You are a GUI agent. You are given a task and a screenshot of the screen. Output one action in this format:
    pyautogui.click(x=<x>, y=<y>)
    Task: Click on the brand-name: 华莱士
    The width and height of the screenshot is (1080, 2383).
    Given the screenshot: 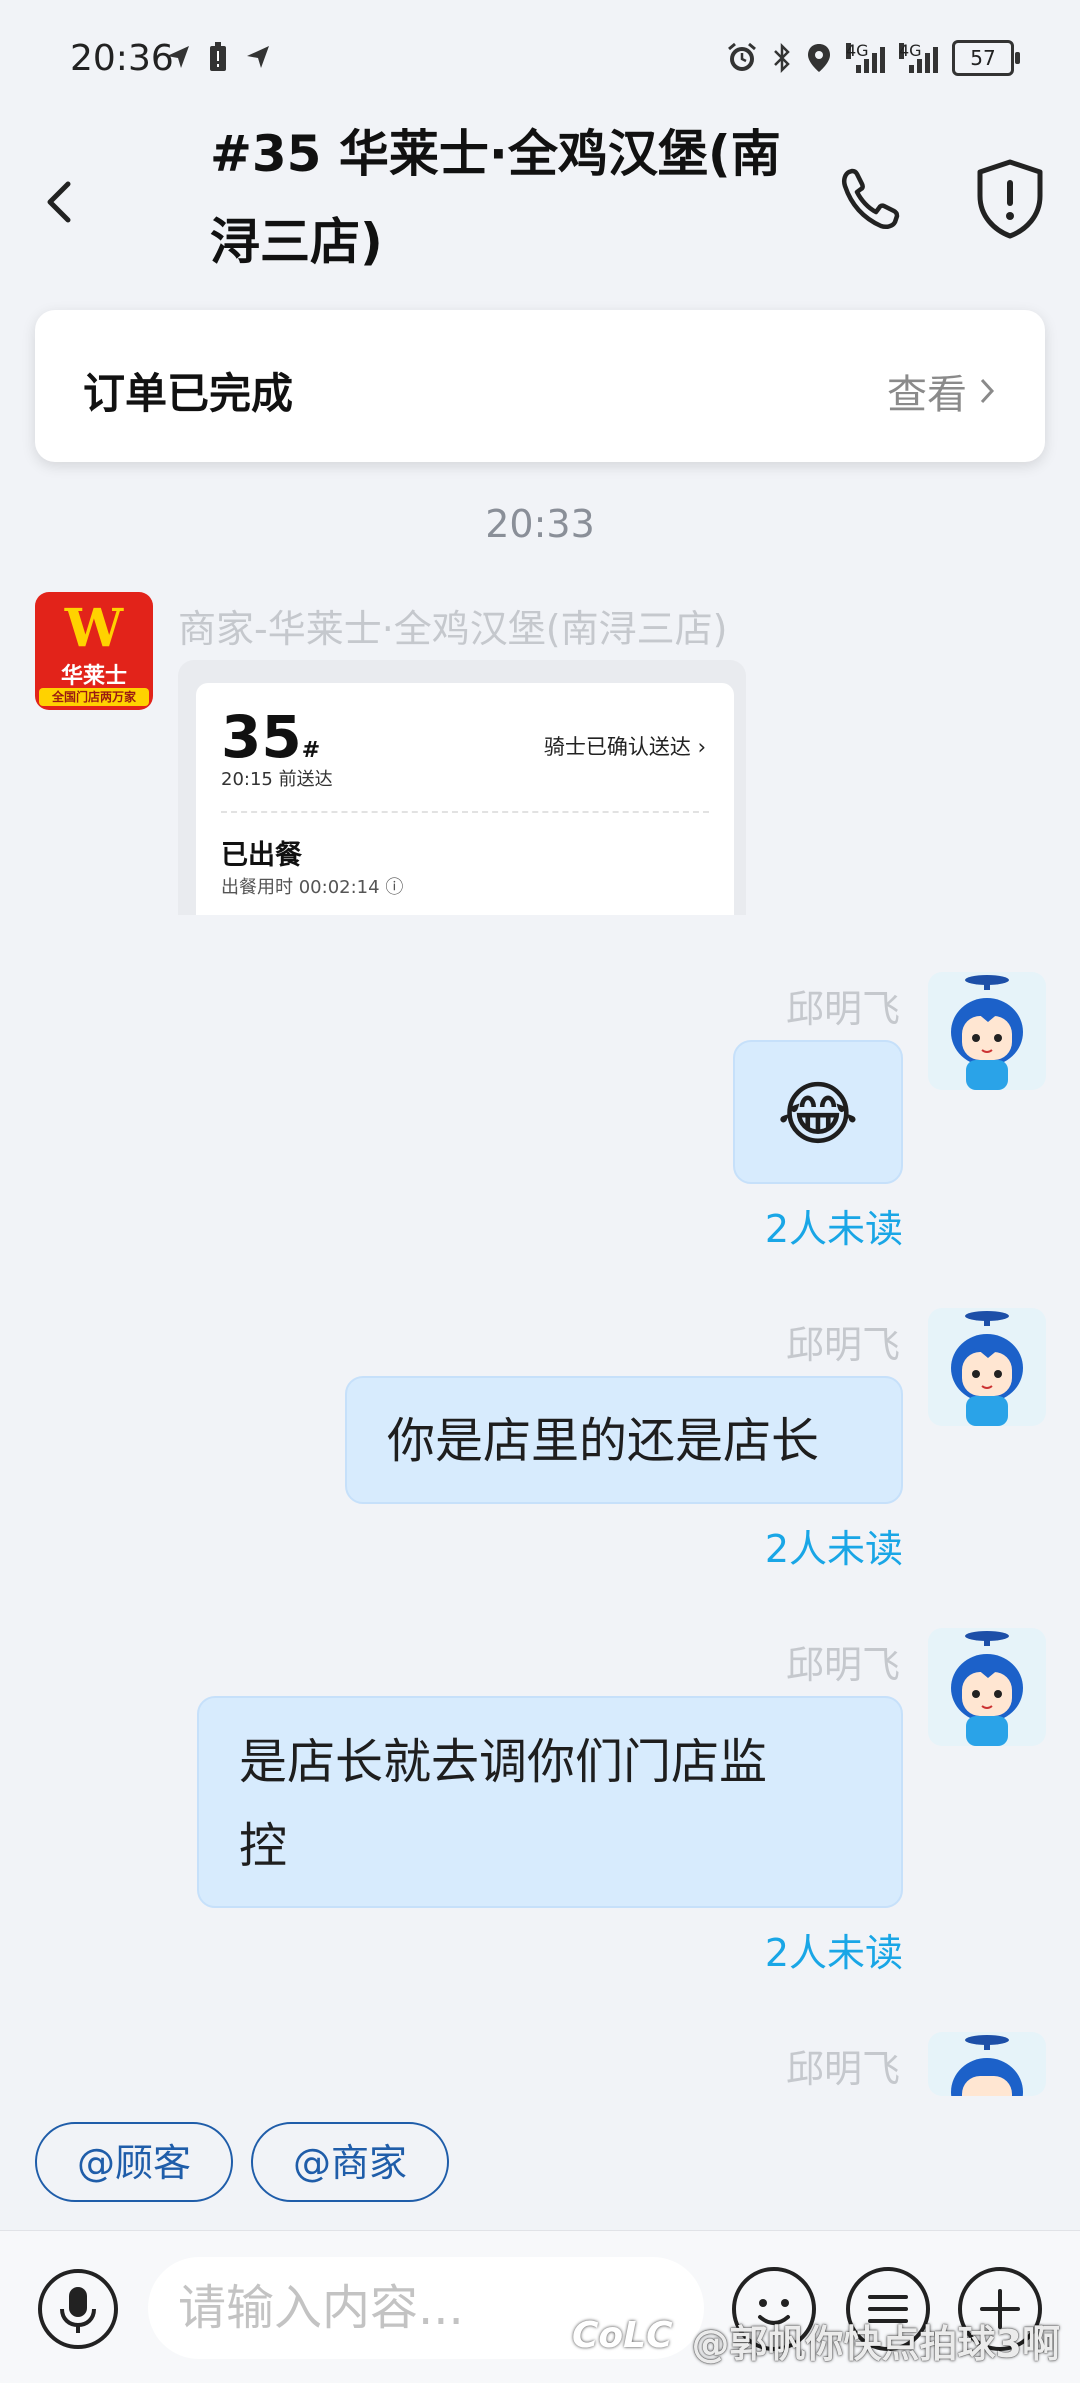 What is the action you would take?
    pyautogui.click(x=93, y=676)
    